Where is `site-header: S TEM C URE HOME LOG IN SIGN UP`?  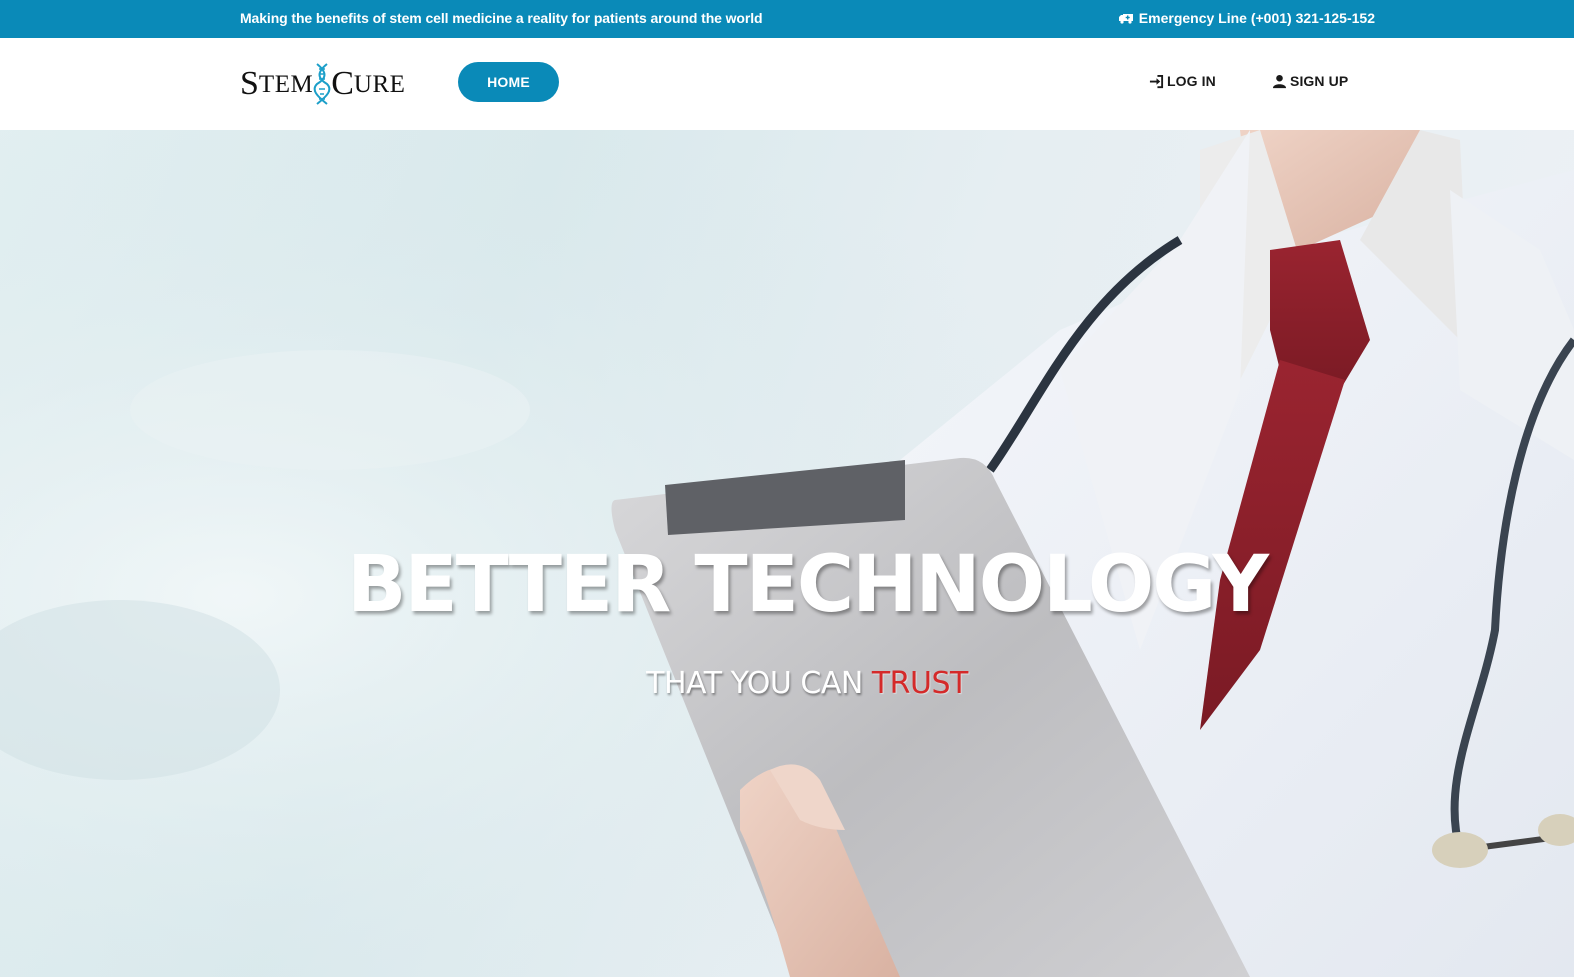
site-header: S TEM C URE HOME LOG IN SIGN UP is located at coordinates (787, 84).